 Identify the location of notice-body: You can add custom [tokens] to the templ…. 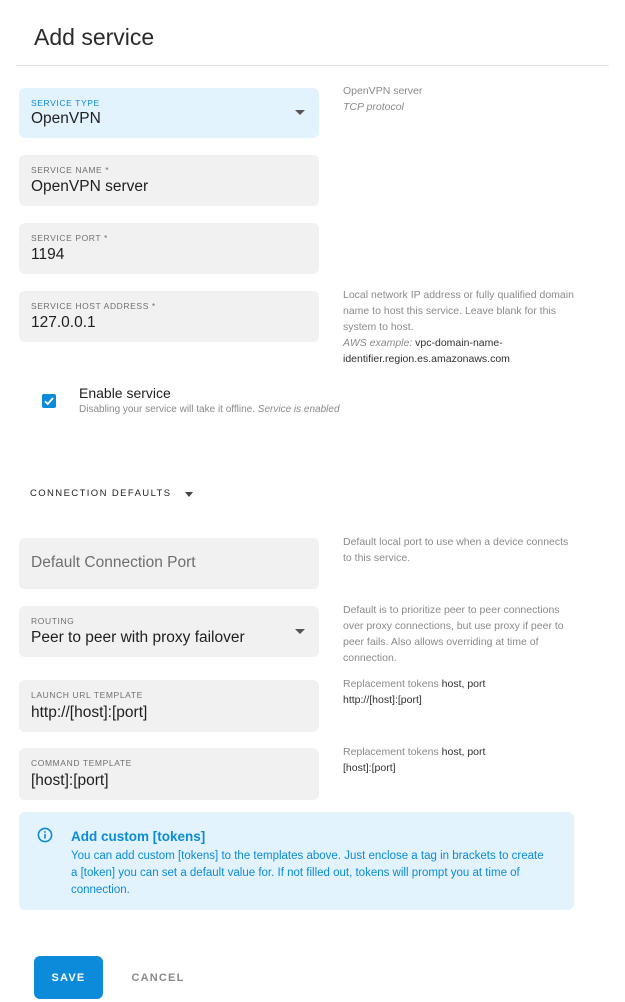
(307, 873).